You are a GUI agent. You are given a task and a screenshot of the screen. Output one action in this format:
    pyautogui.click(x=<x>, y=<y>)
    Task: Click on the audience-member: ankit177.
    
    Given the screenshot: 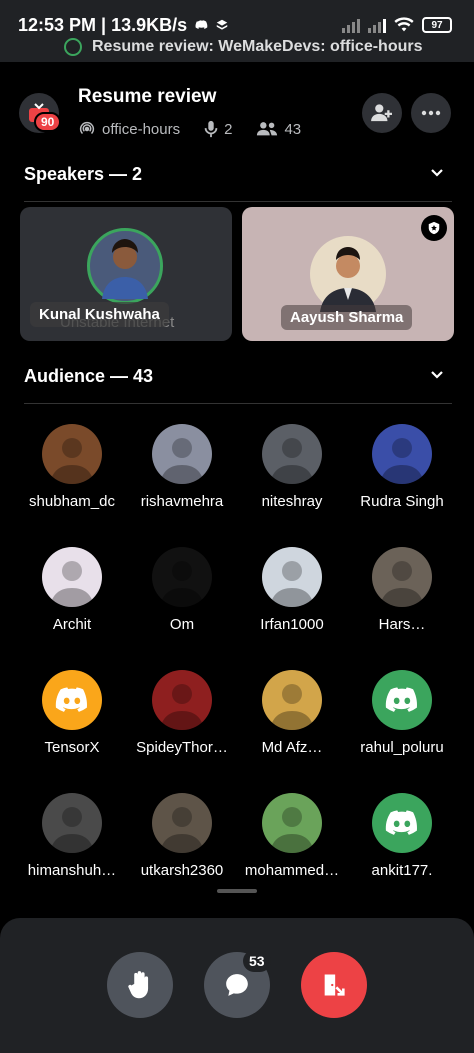 What is the action you would take?
    pyautogui.click(x=402, y=843)
    